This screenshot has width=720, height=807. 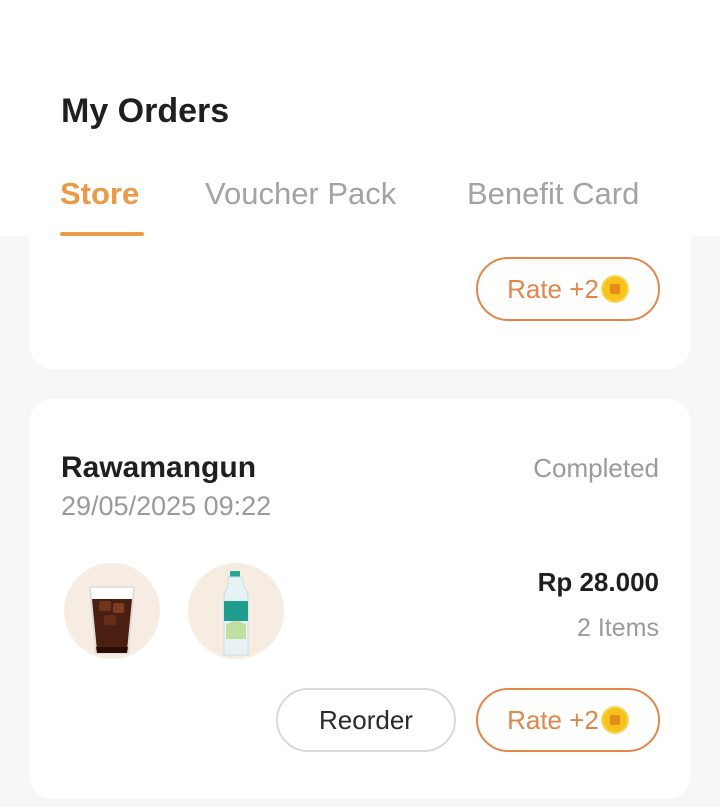 What do you see at coordinates (159, 467) in the screenshot?
I see `store-name: Rawamangun` at bounding box center [159, 467].